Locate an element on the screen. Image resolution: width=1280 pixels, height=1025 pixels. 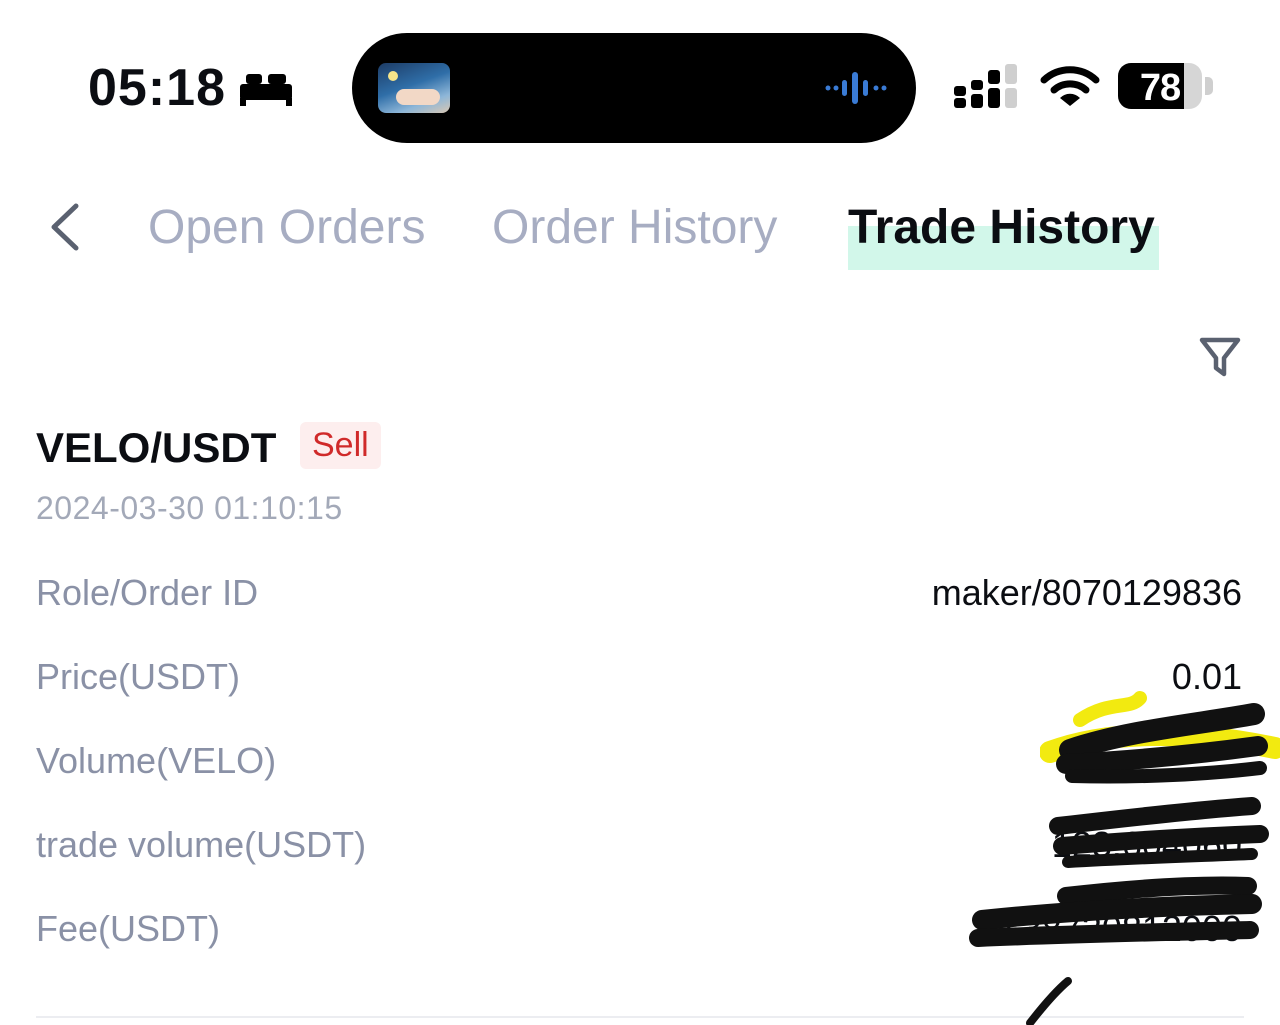
cellular-signal-icon is located at coordinates (985, 86).